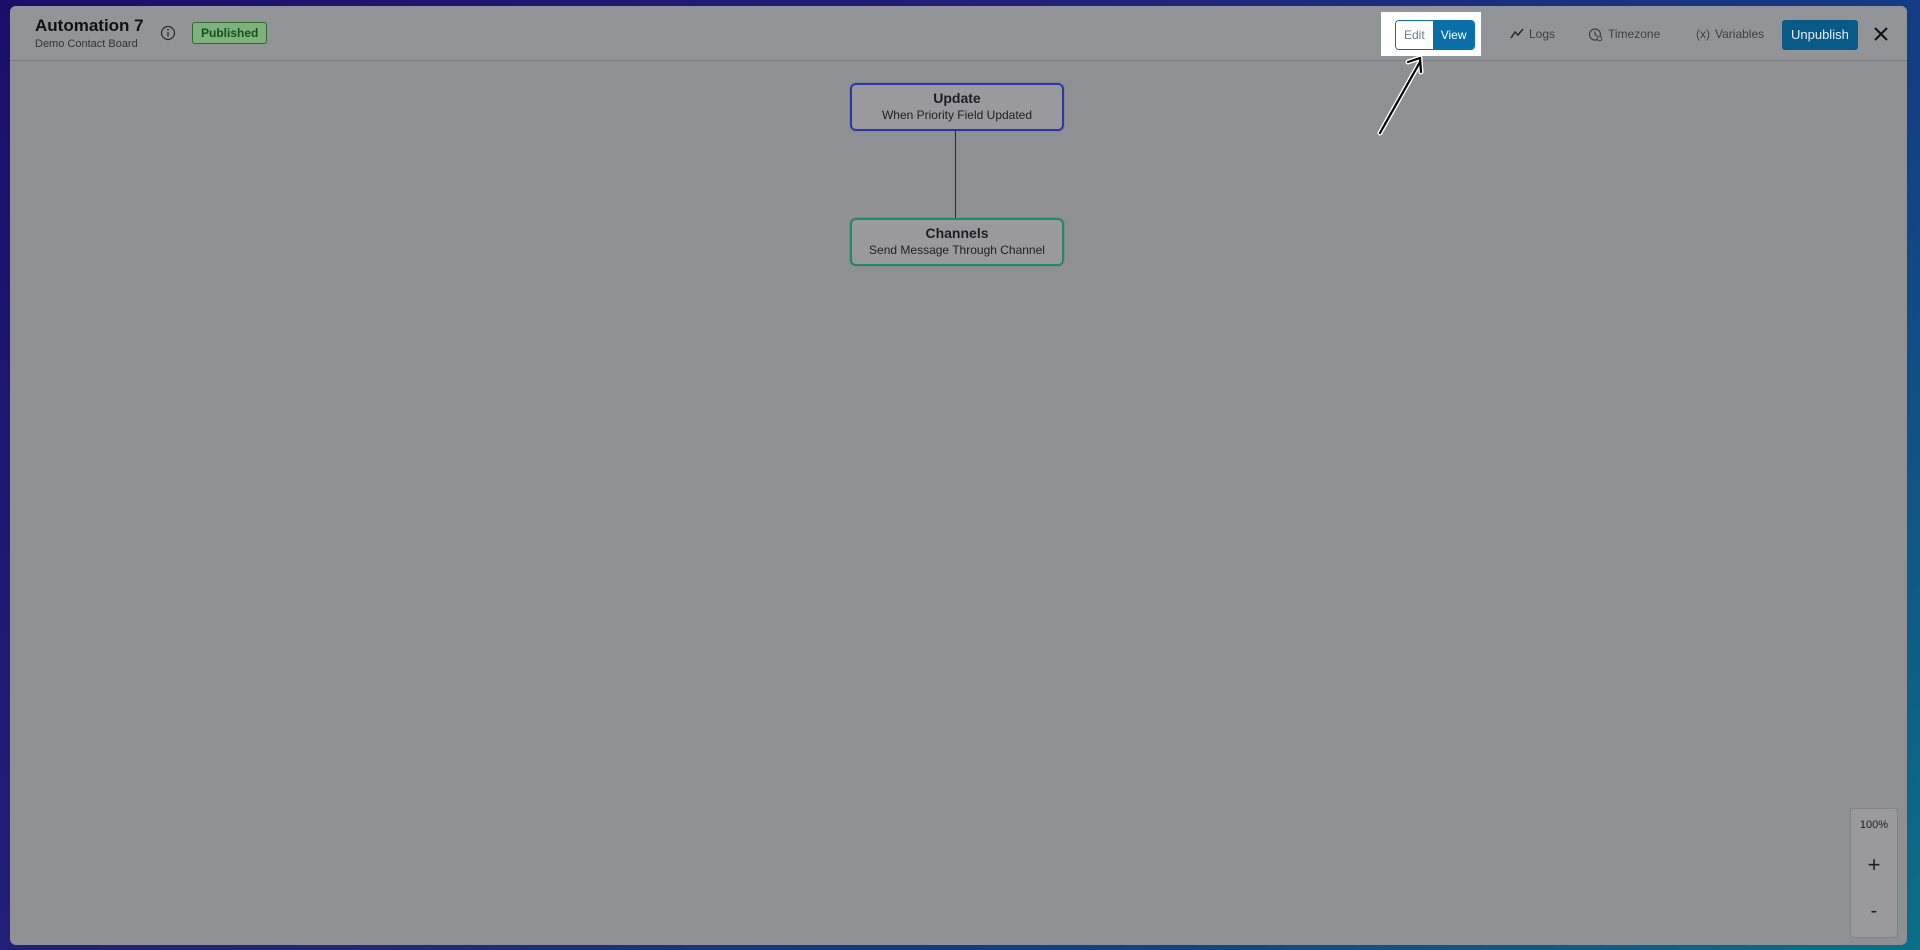 This screenshot has width=1920, height=950. I want to click on close-icon, so click(1881, 34).